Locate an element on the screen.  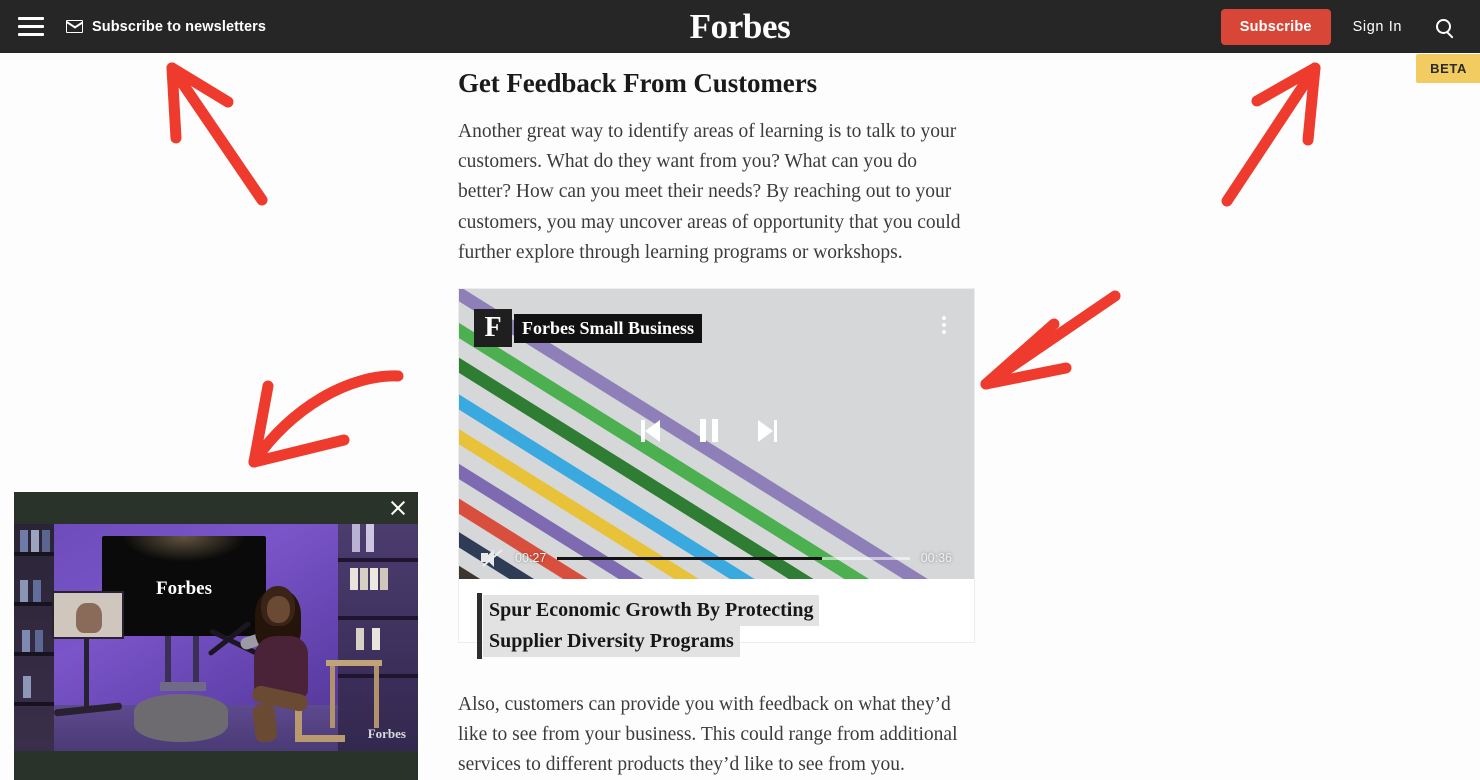
forbes-logo: Forbes is located at coordinates (740, 27).